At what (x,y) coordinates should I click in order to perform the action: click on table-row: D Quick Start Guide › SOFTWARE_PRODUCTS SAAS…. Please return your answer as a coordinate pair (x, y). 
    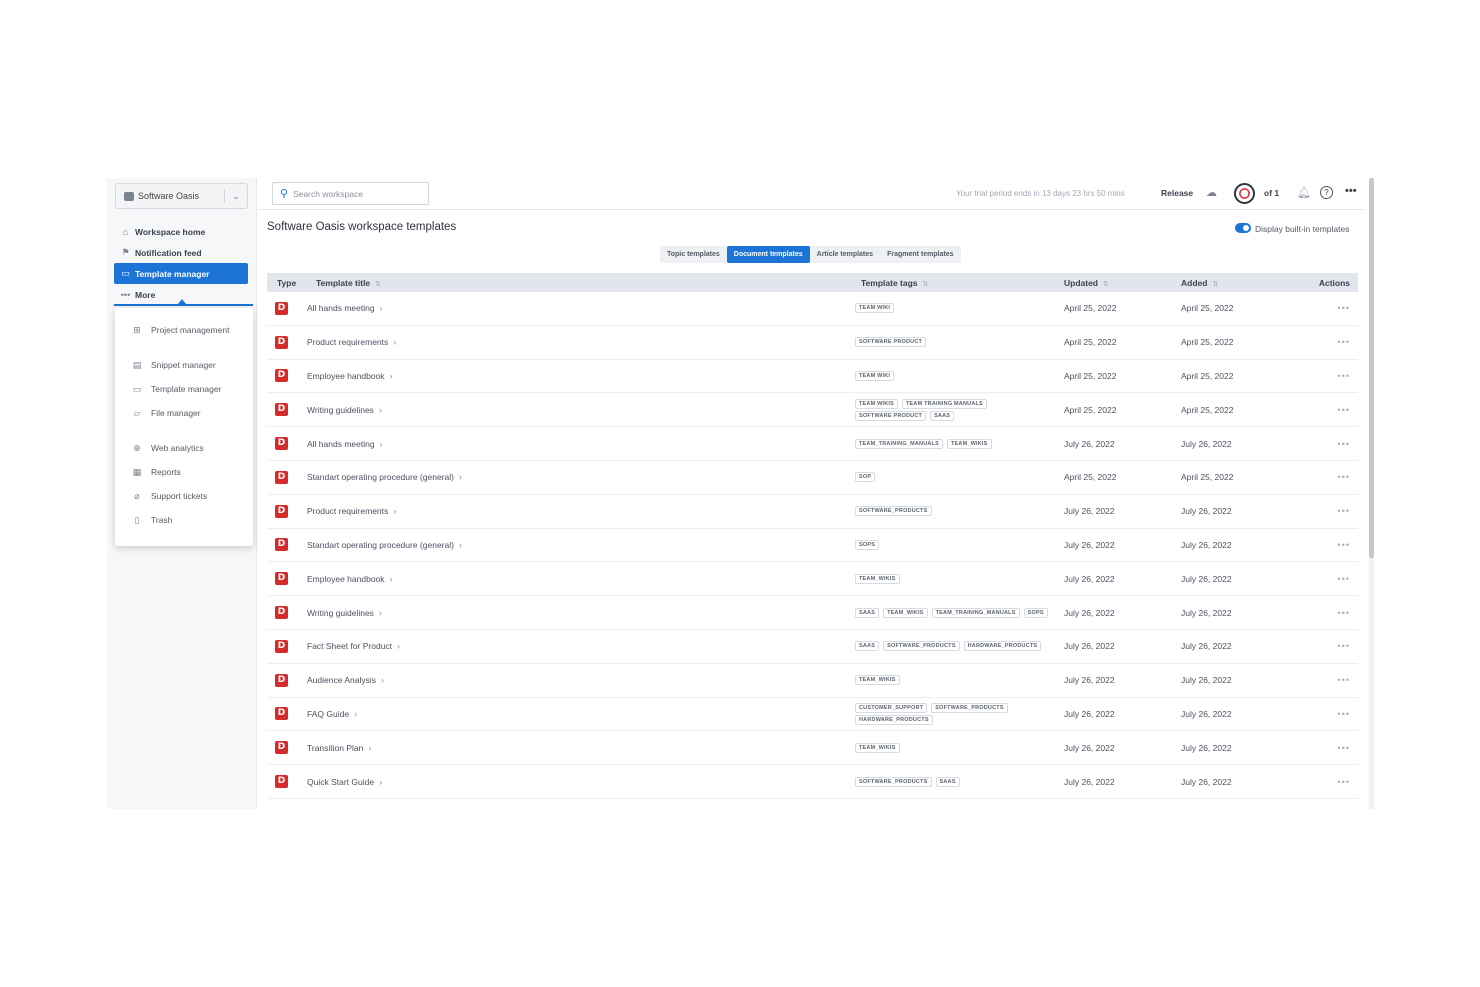
    Looking at the image, I should click on (812, 782).